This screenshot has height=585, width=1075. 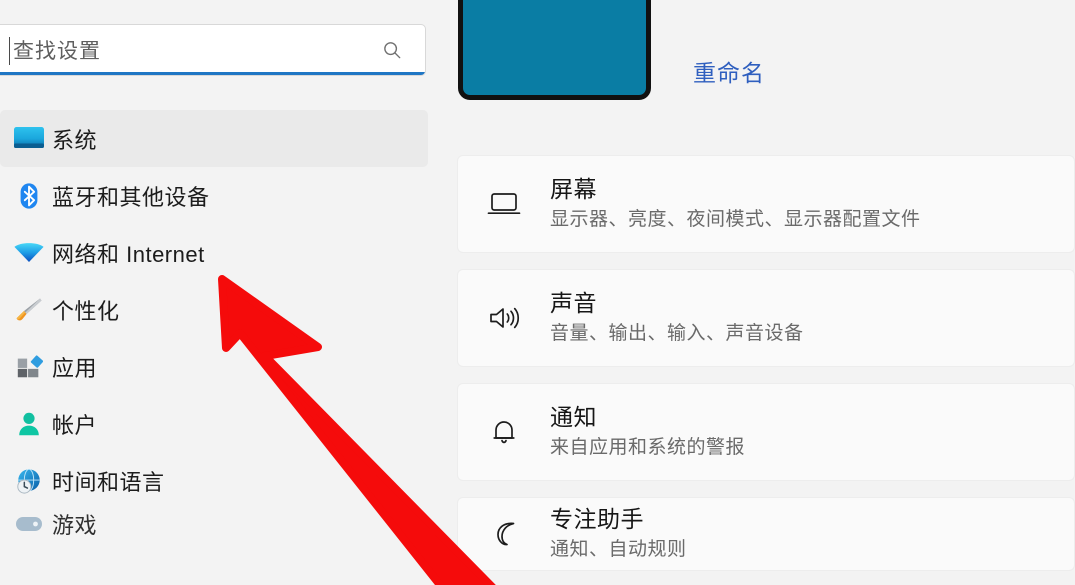 I want to click on sidebar-item-label: 系统, so click(x=75, y=140).